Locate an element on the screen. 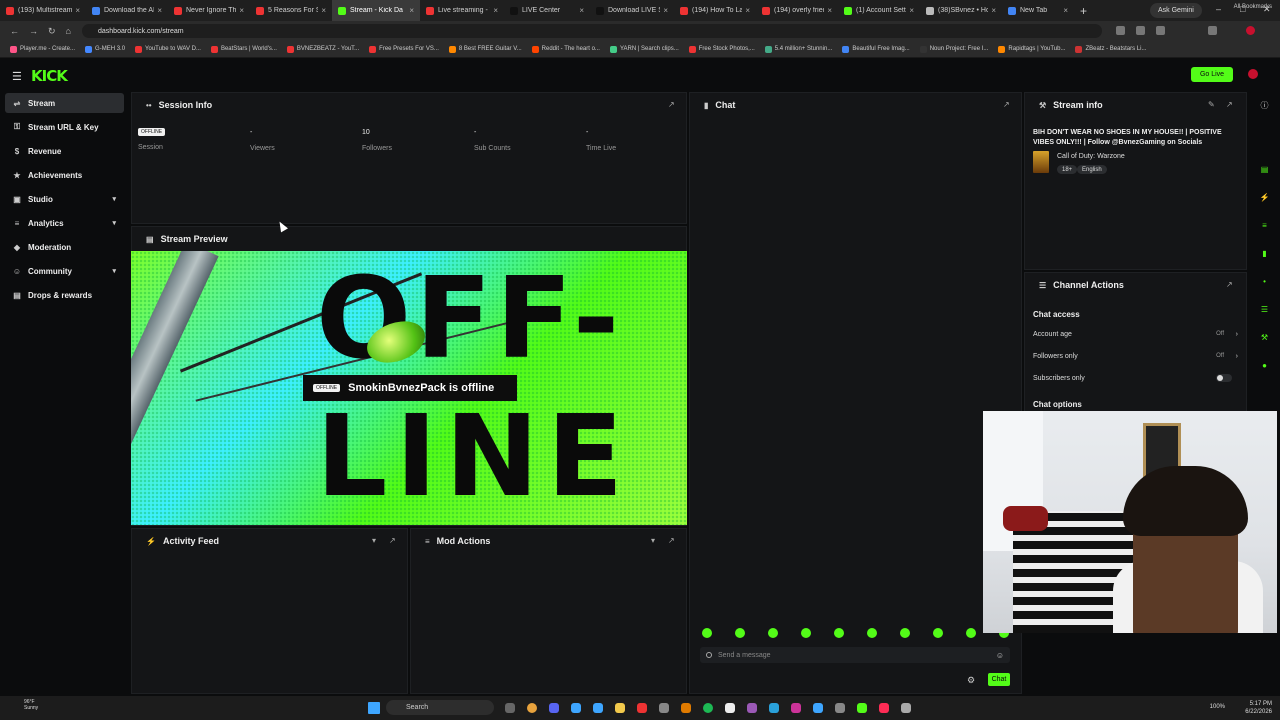 The image size is (1280, 720). minimize-icon: – is located at coordinates (1218, 9).